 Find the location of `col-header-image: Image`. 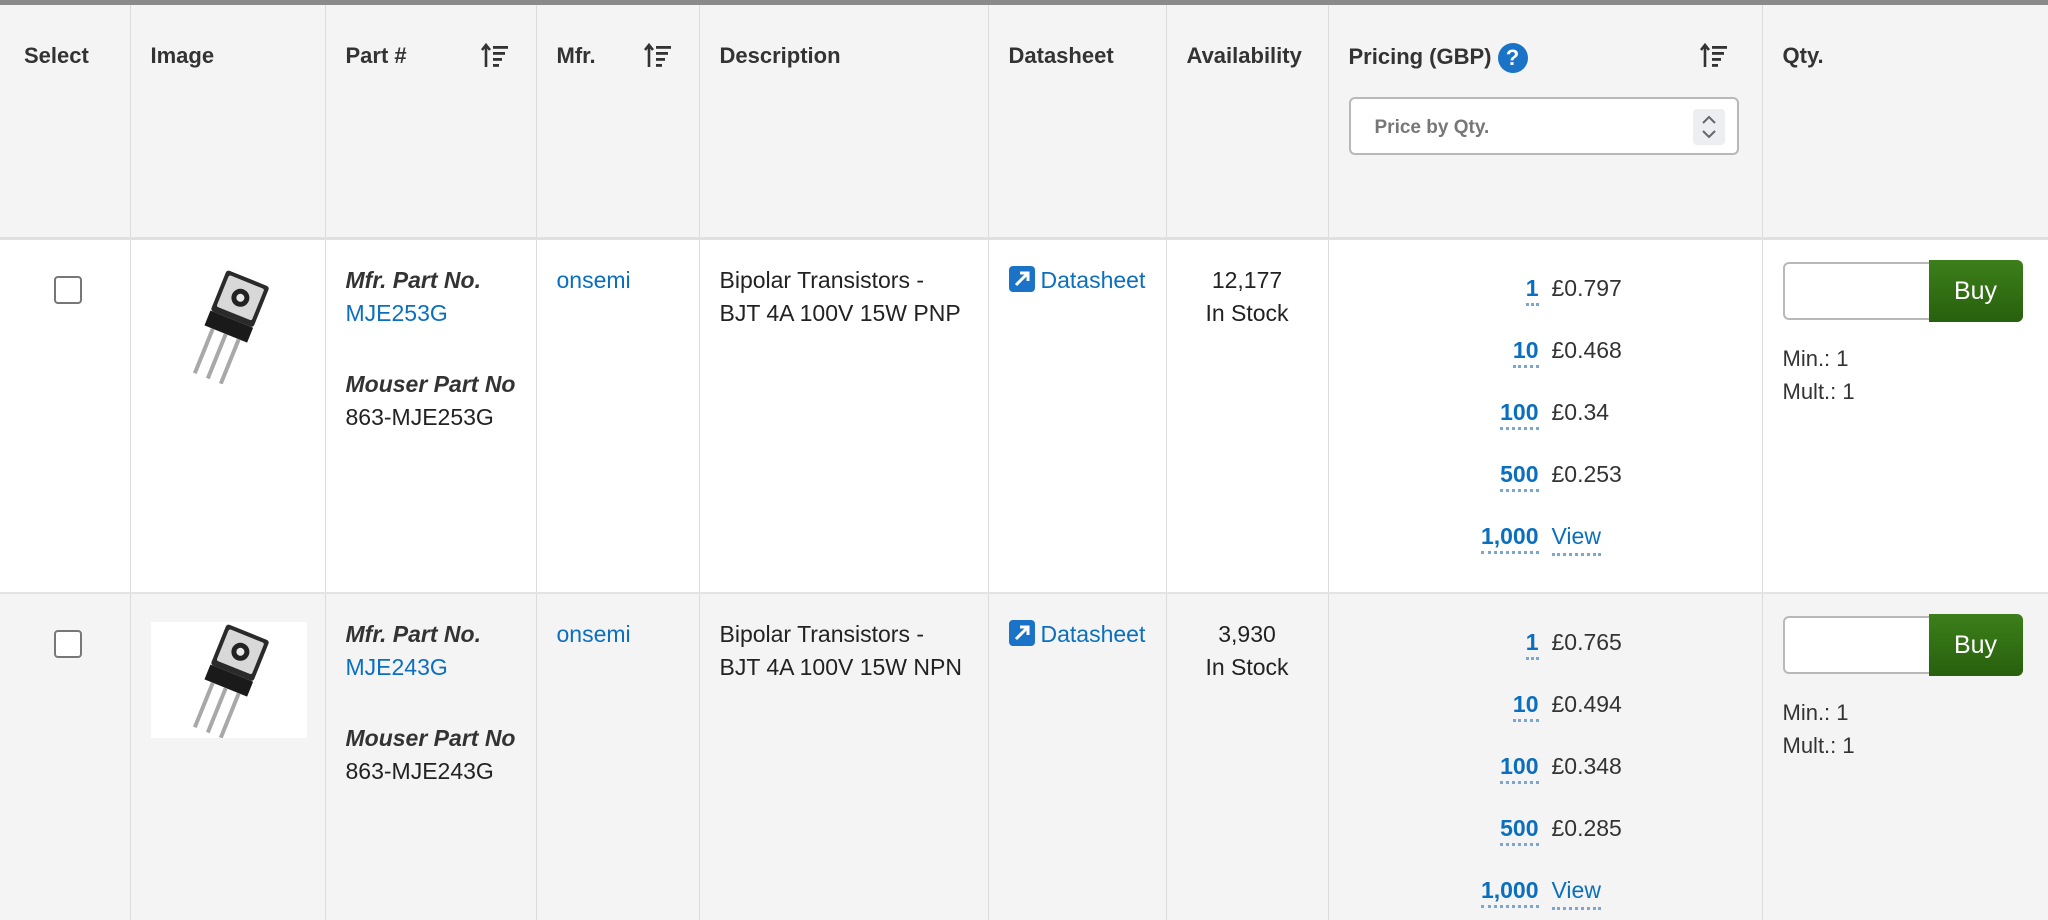

col-header-image: Image is located at coordinates (228, 122).